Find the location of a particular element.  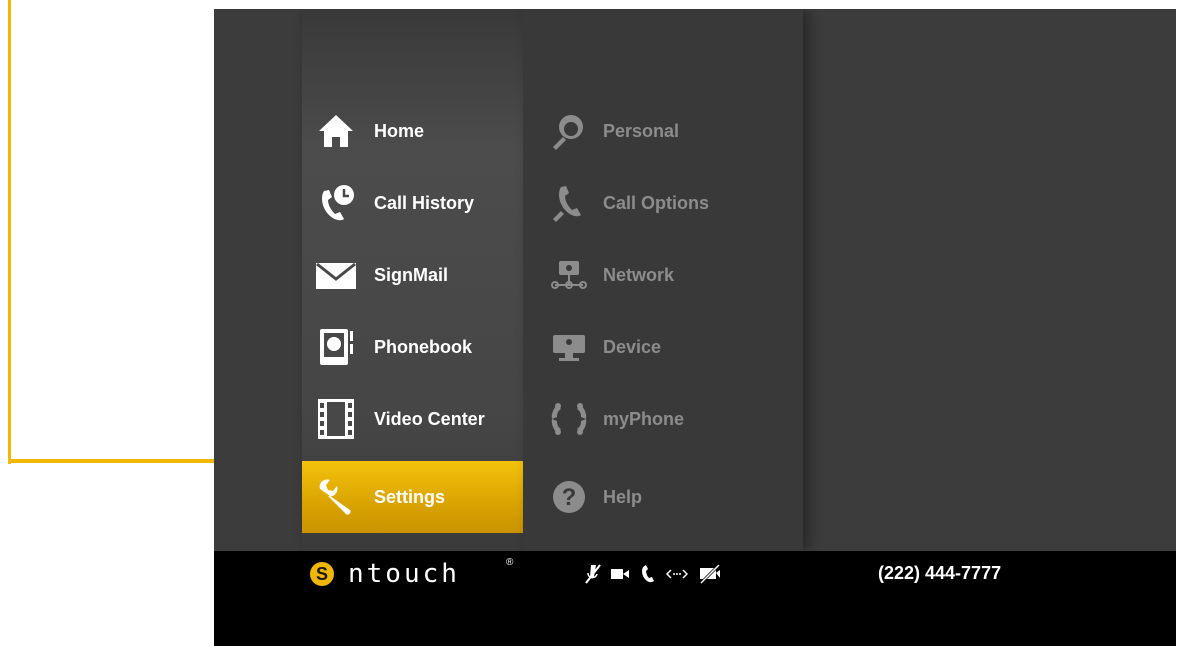

video-camera-icon is located at coordinates (620, 574).